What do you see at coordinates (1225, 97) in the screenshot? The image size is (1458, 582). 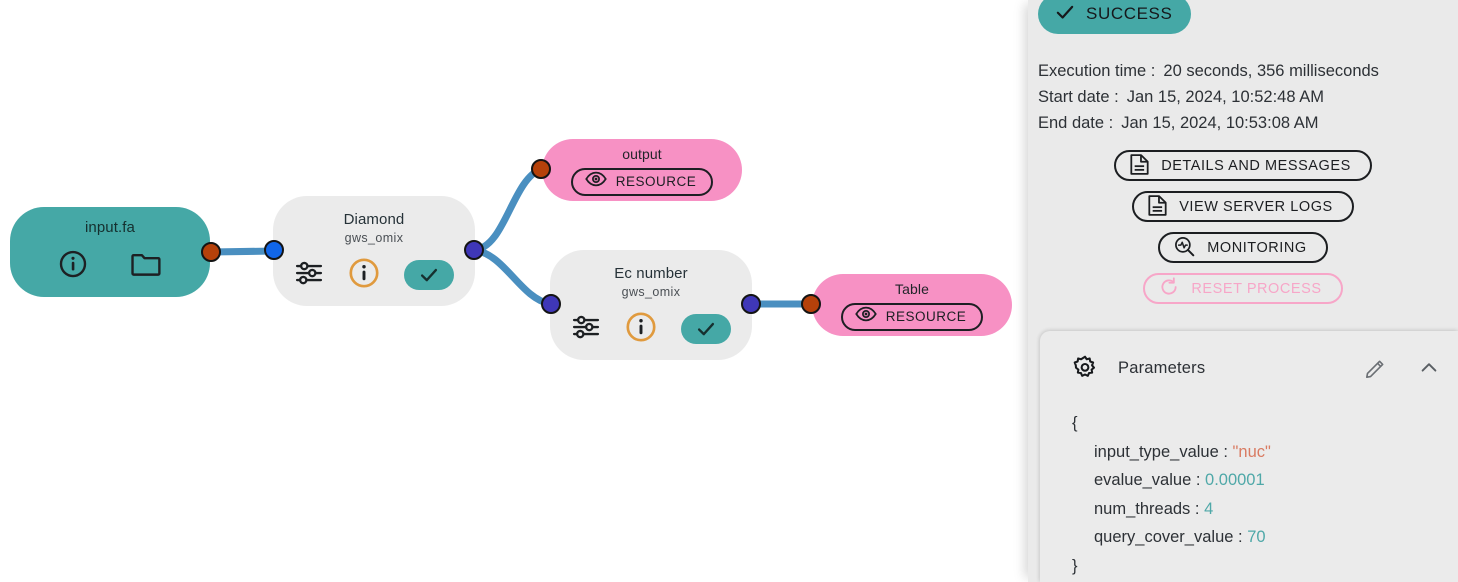 I see `metadata-value: Jan 15, 2024, 10:52:48 AM` at bounding box center [1225, 97].